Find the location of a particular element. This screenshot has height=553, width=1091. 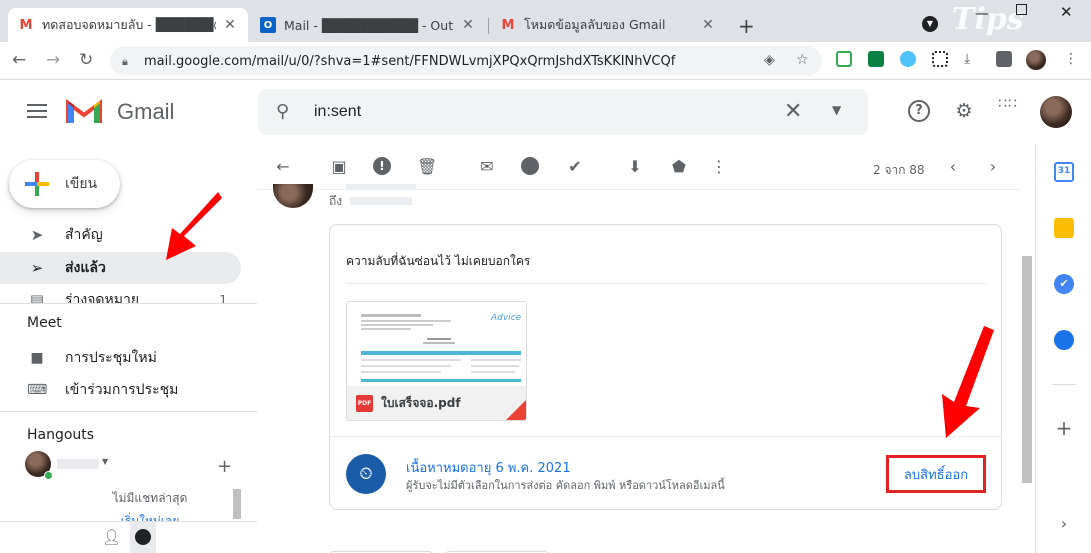

chevron-down-icon: ▼ is located at coordinates (105, 461).